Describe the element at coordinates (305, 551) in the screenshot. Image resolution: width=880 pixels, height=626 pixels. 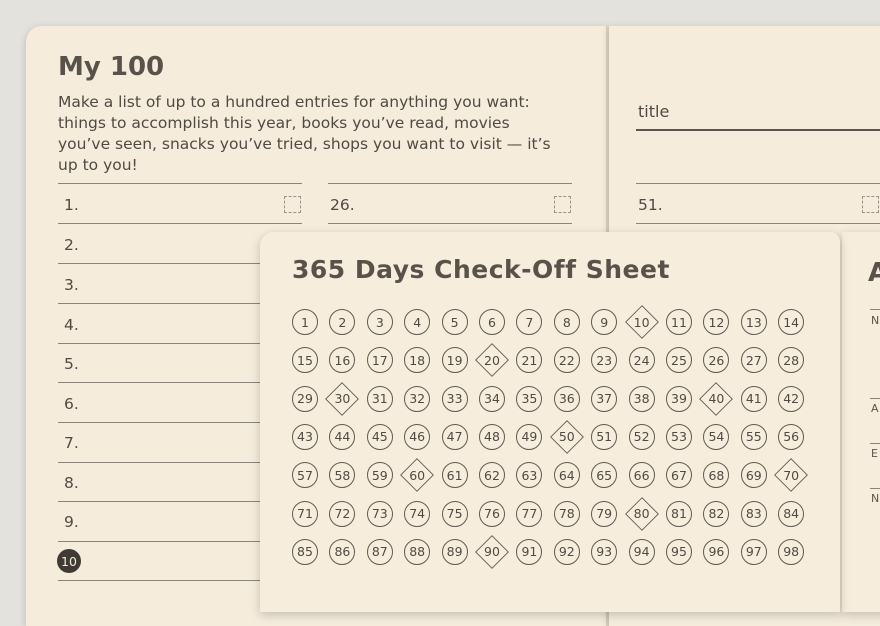
I see `day-85: 85` at that location.